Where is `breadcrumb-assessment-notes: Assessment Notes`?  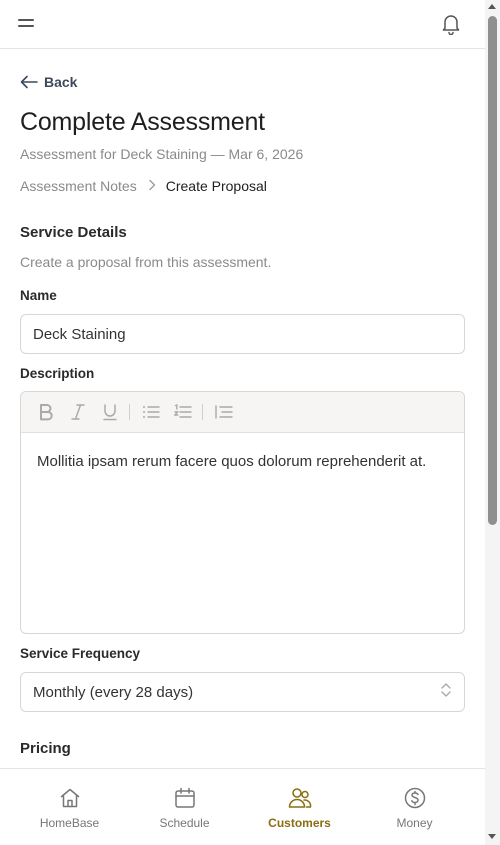 breadcrumb-assessment-notes: Assessment Notes is located at coordinates (78, 186).